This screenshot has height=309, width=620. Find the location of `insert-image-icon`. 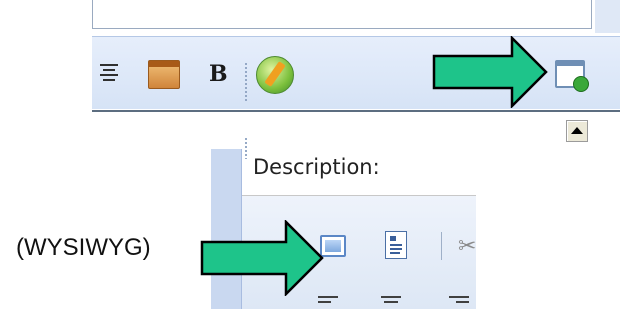

insert-image-icon is located at coordinates (275, 75).